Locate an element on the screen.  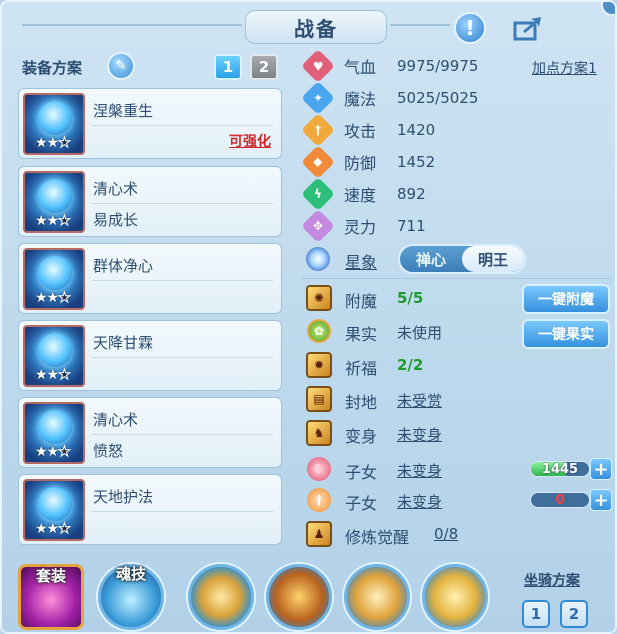
suit-label: 套装 is located at coordinates (51, 576).